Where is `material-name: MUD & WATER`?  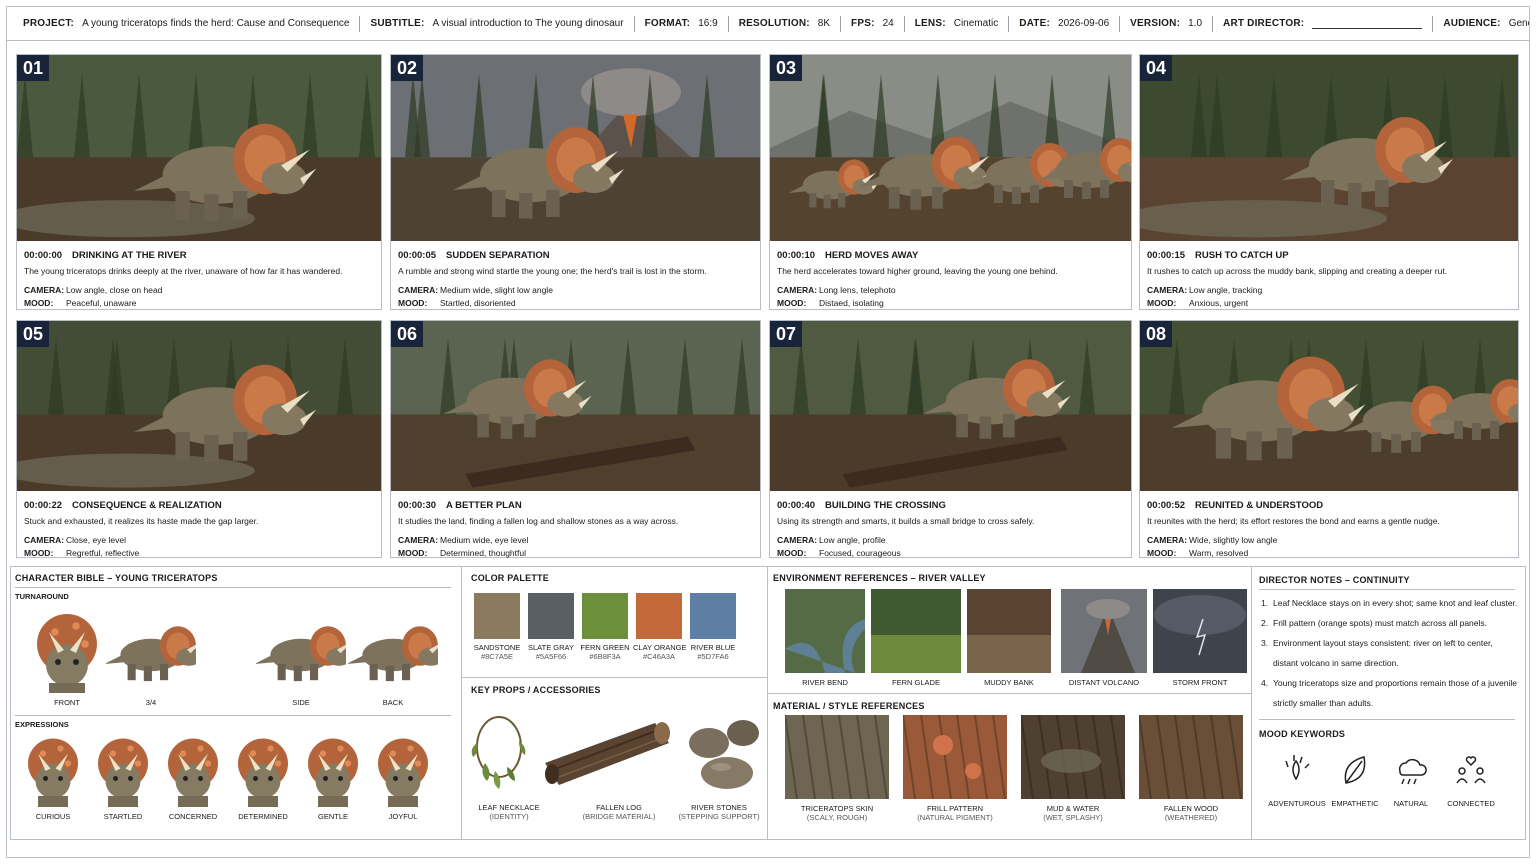 material-name: MUD & WATER is located at coordinates (1073, 808).